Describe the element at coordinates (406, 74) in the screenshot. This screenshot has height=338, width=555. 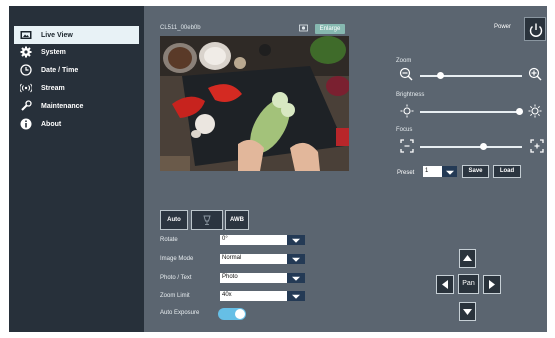
I see `zoom-out-icon` at that location.